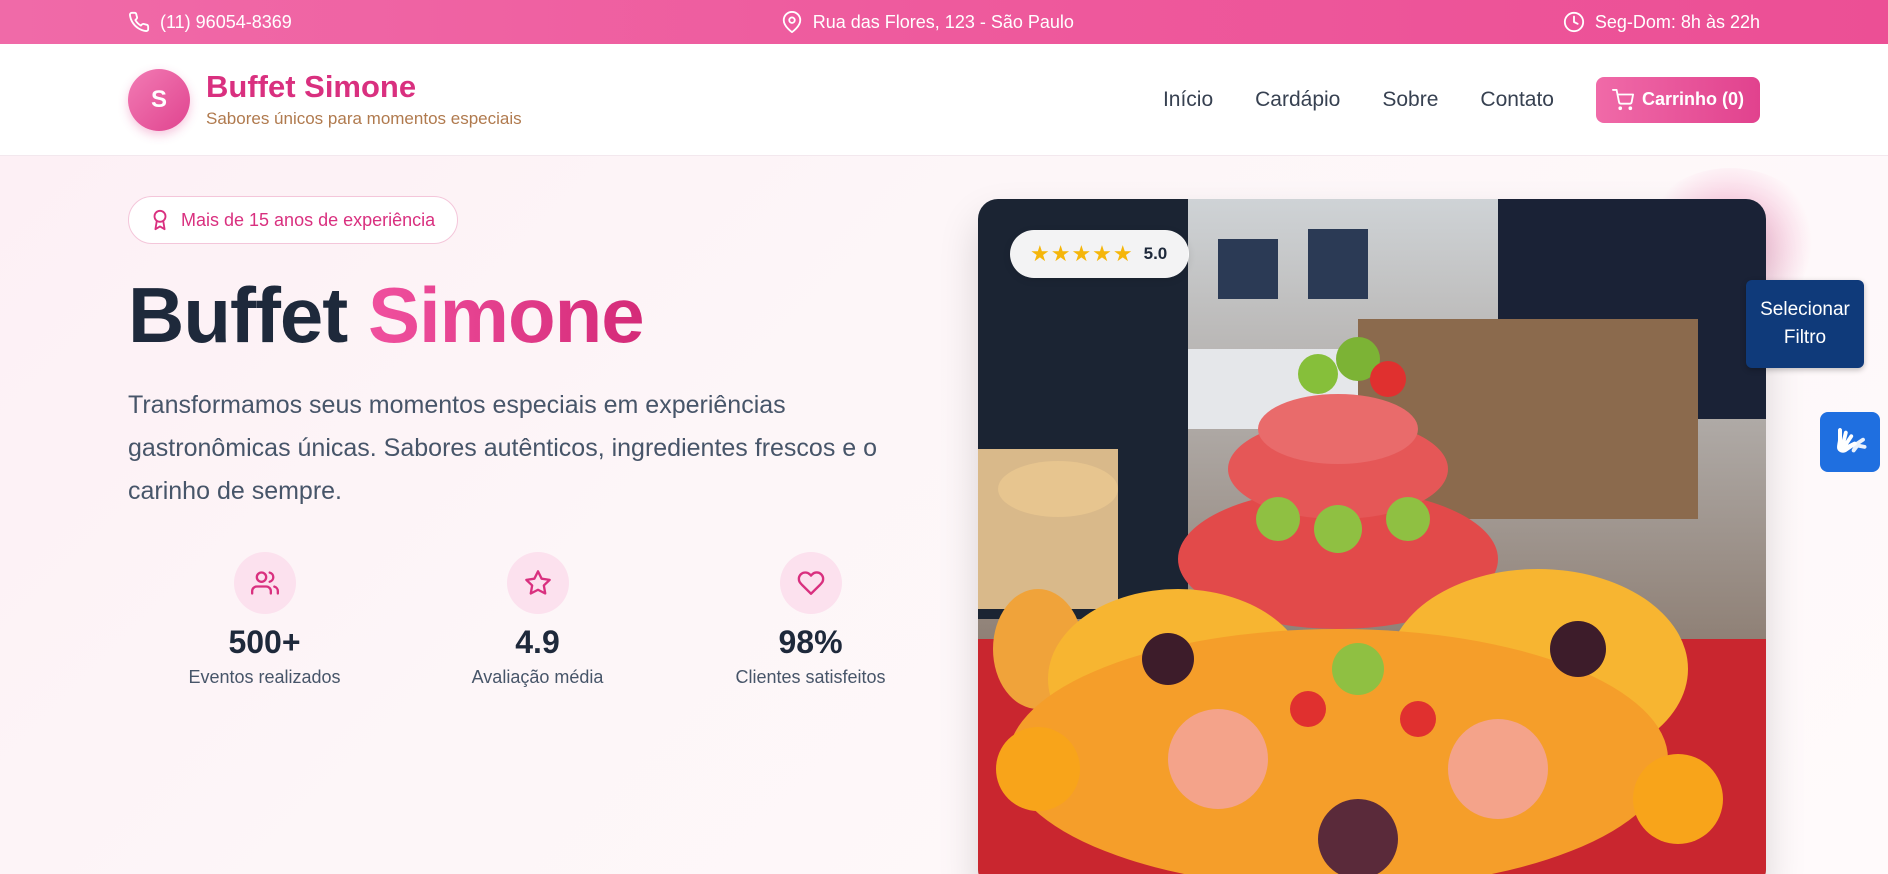 The width and height of the screenshot is (1888, 874). What do you see at coordinates (506, 315) in the screenshot?
I see `hero-title-part2: Simone` at bounding box center [506, 315].